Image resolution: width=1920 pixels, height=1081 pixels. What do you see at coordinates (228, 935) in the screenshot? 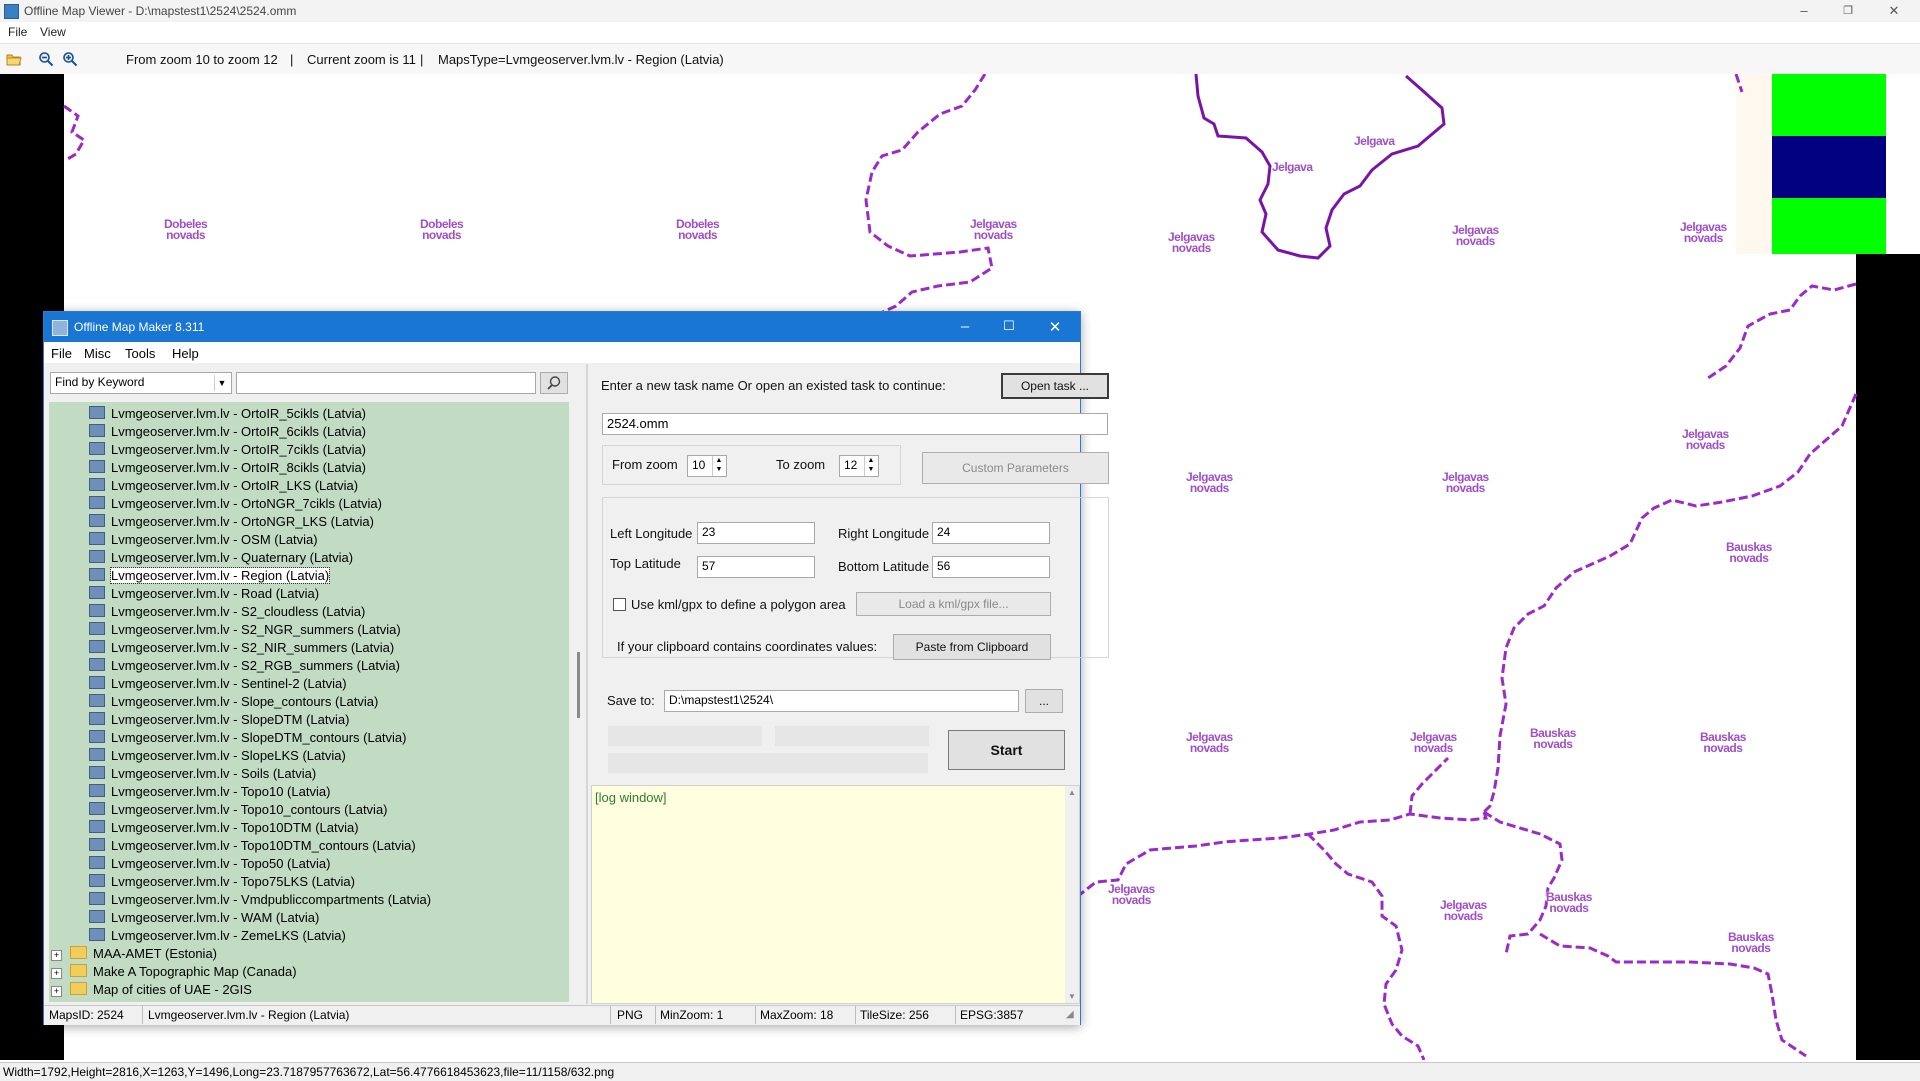
I see `tree-item-label: Lvmgeoserver.lvm.lv - ZemeLKS (Latvia)` at bounding box center [228, 935].